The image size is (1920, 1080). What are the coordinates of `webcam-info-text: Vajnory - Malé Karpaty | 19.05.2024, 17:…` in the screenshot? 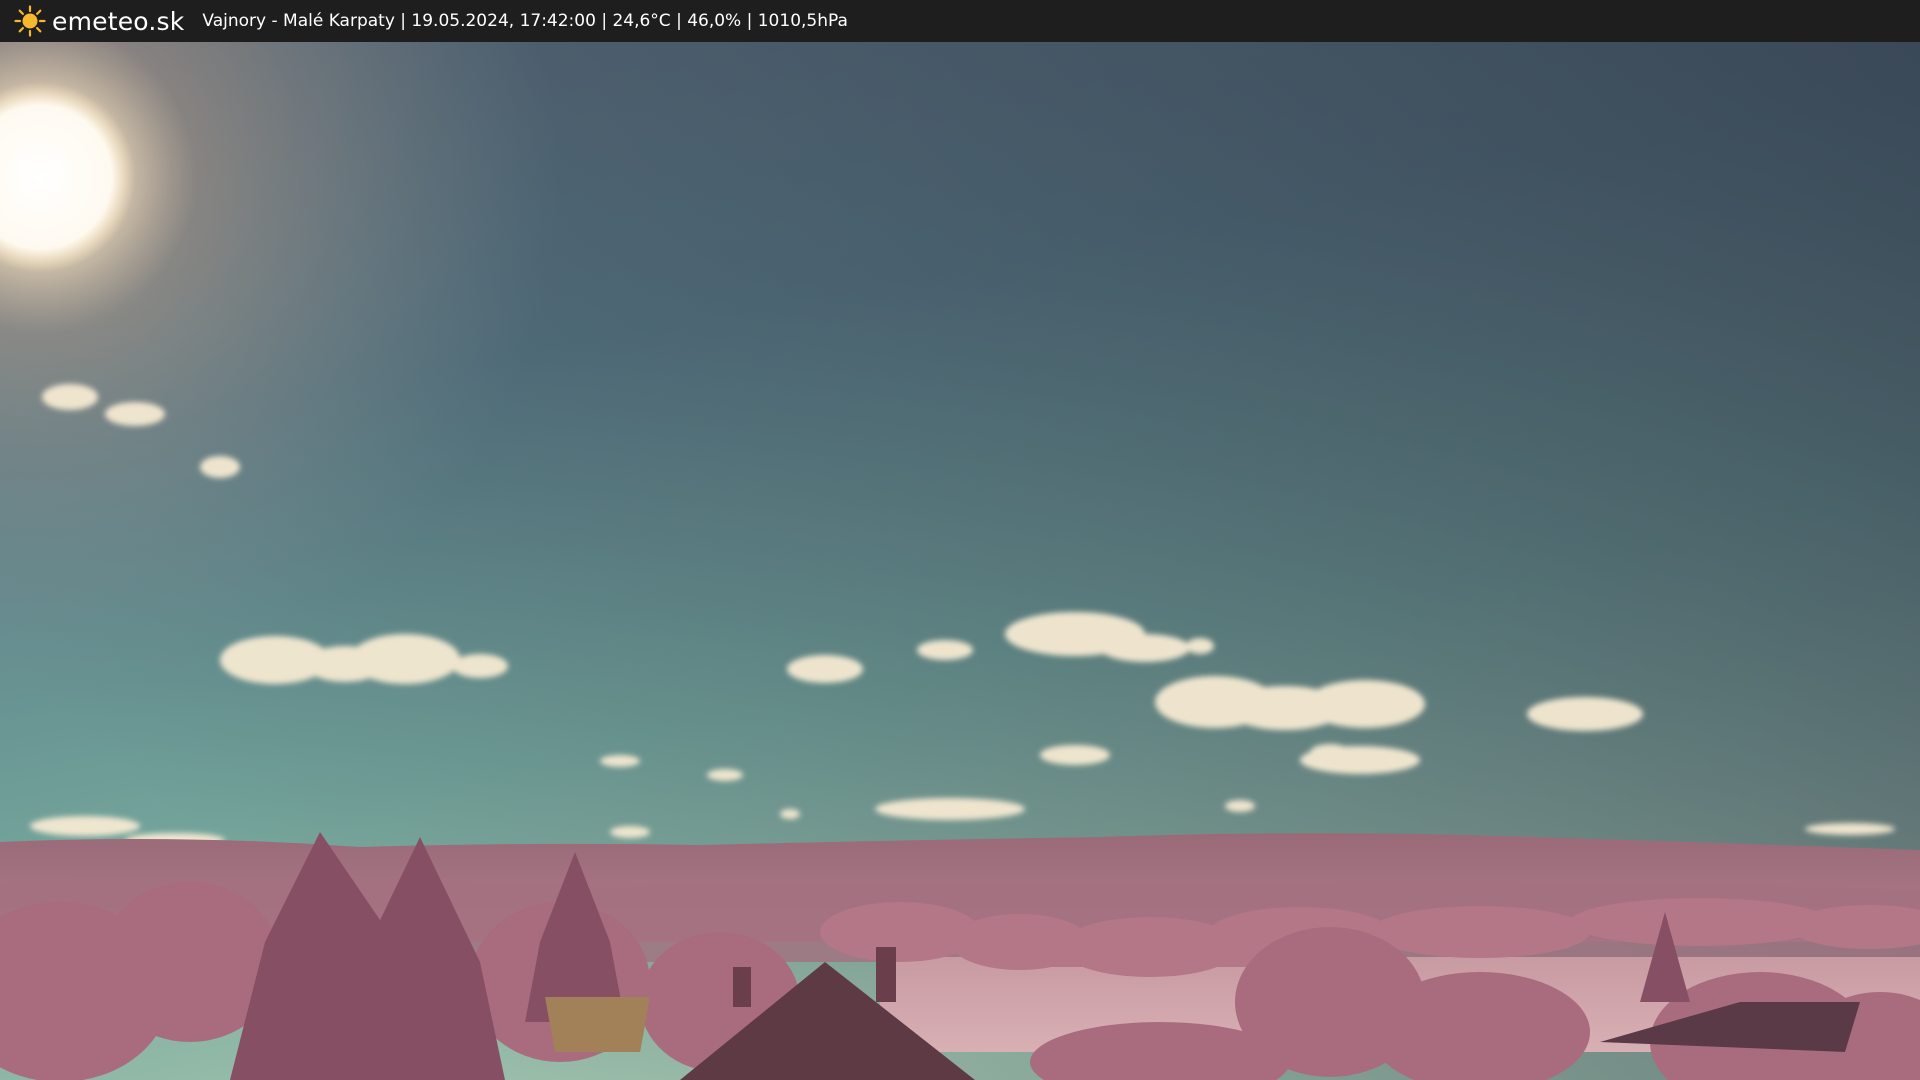 It's located at (525, 21).